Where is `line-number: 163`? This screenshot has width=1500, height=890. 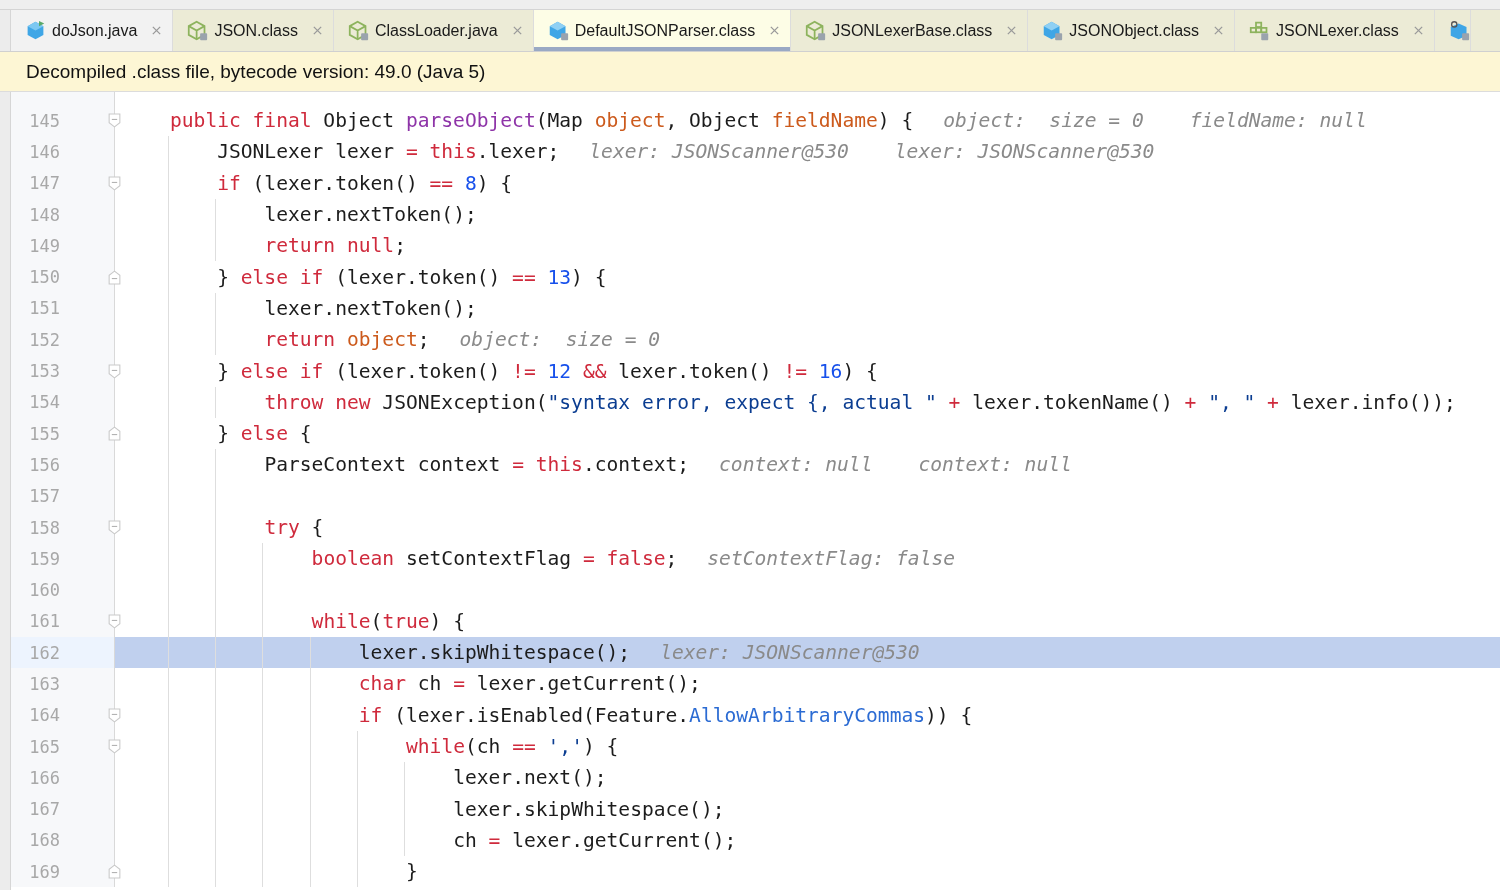 line-number: 163 is located at coordinates (44, 684).